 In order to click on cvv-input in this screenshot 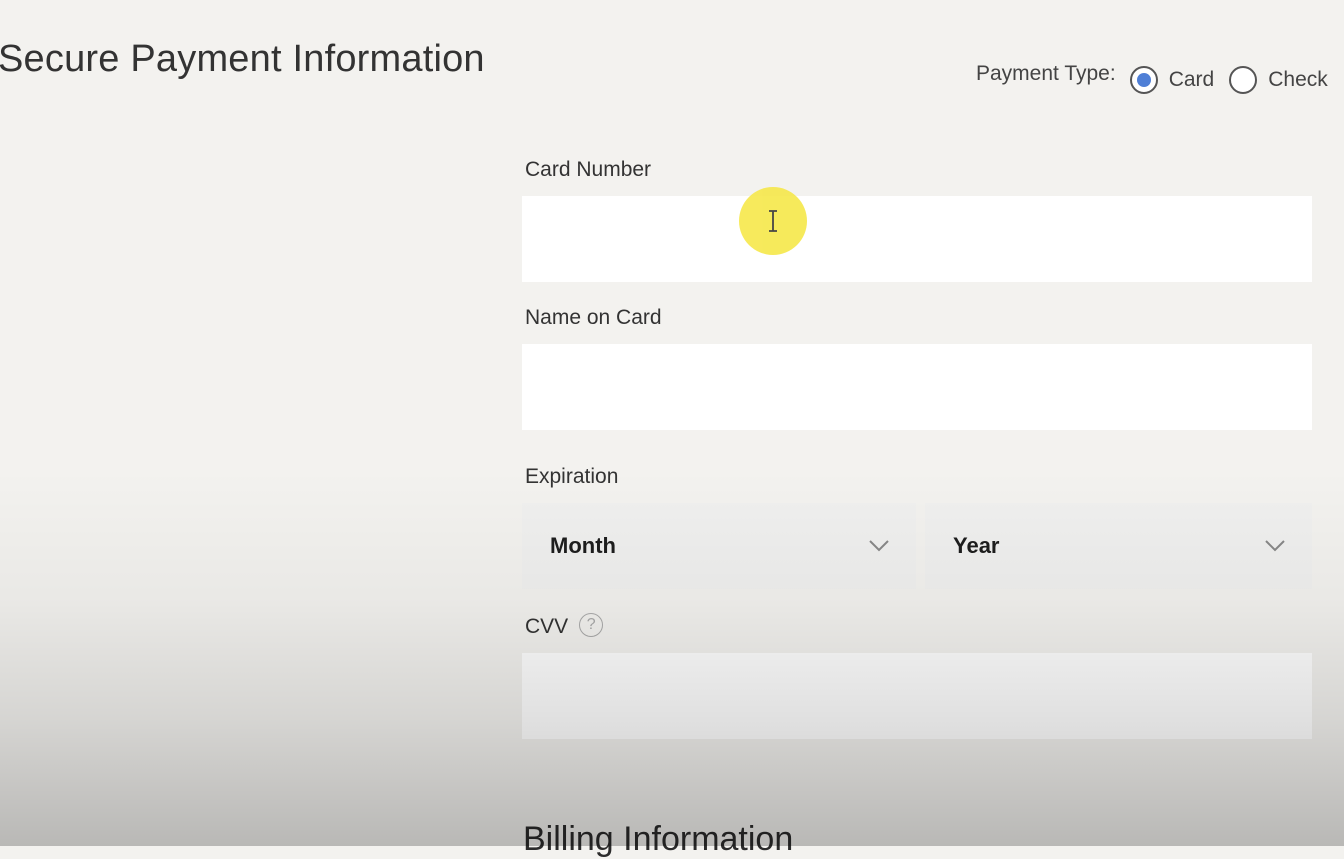, I will do `click(917, 696)`.